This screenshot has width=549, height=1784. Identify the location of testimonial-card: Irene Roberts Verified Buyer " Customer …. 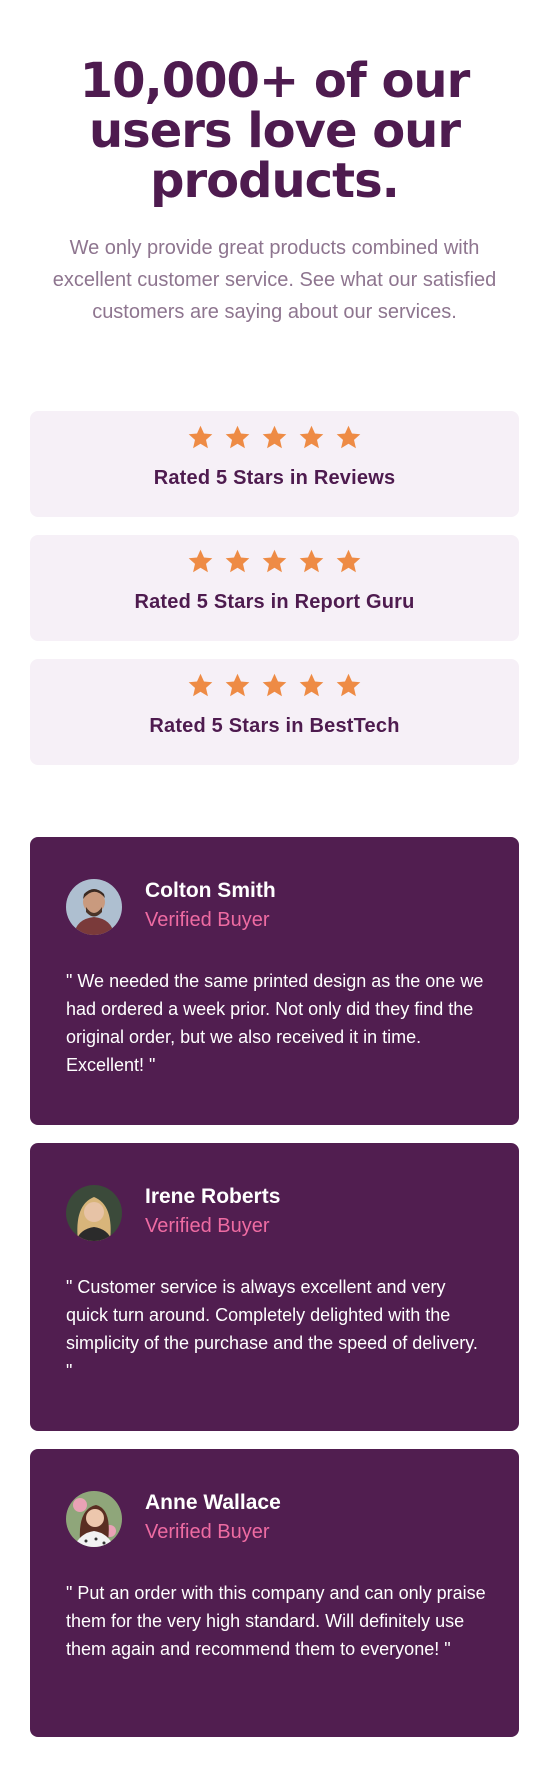
(274, 1287).